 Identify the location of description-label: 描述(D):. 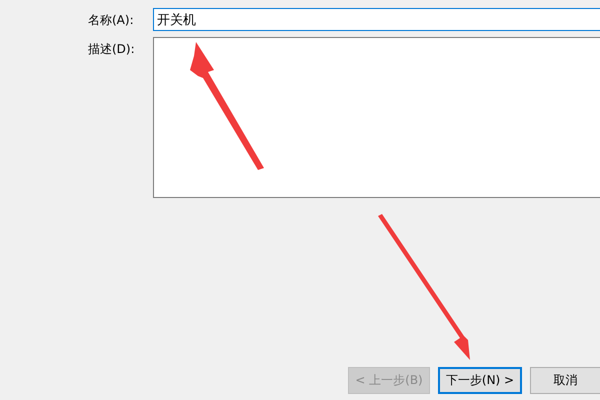
(112, 49).